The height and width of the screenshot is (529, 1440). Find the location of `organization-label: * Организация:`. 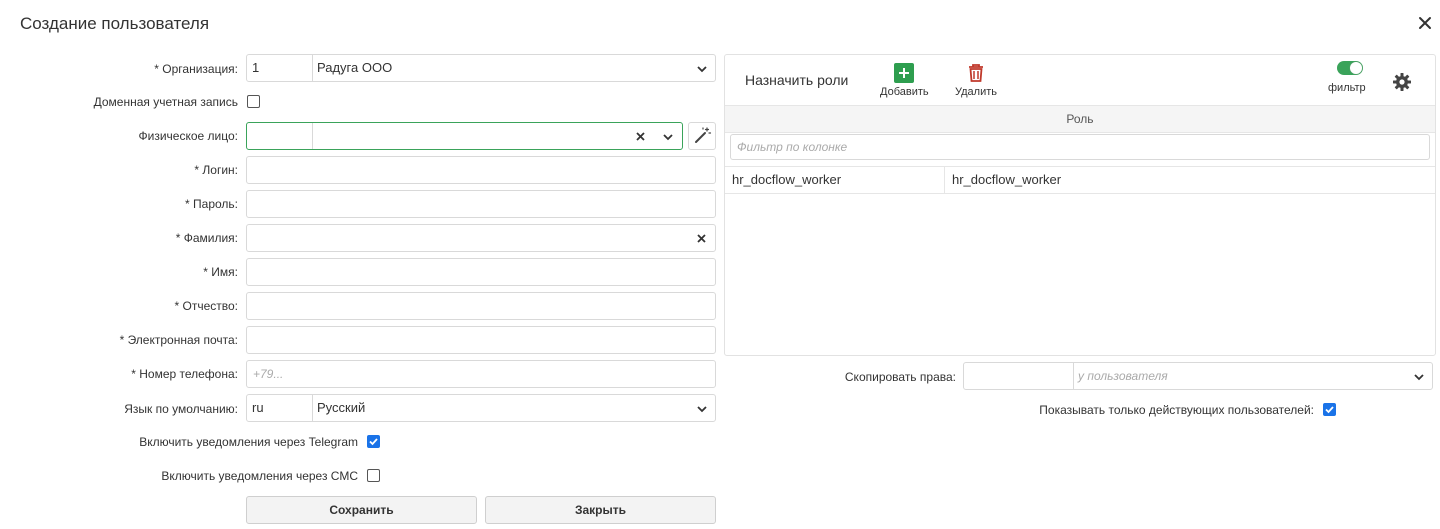

organization-label: * Организация: is located at coordinates (196, 69).